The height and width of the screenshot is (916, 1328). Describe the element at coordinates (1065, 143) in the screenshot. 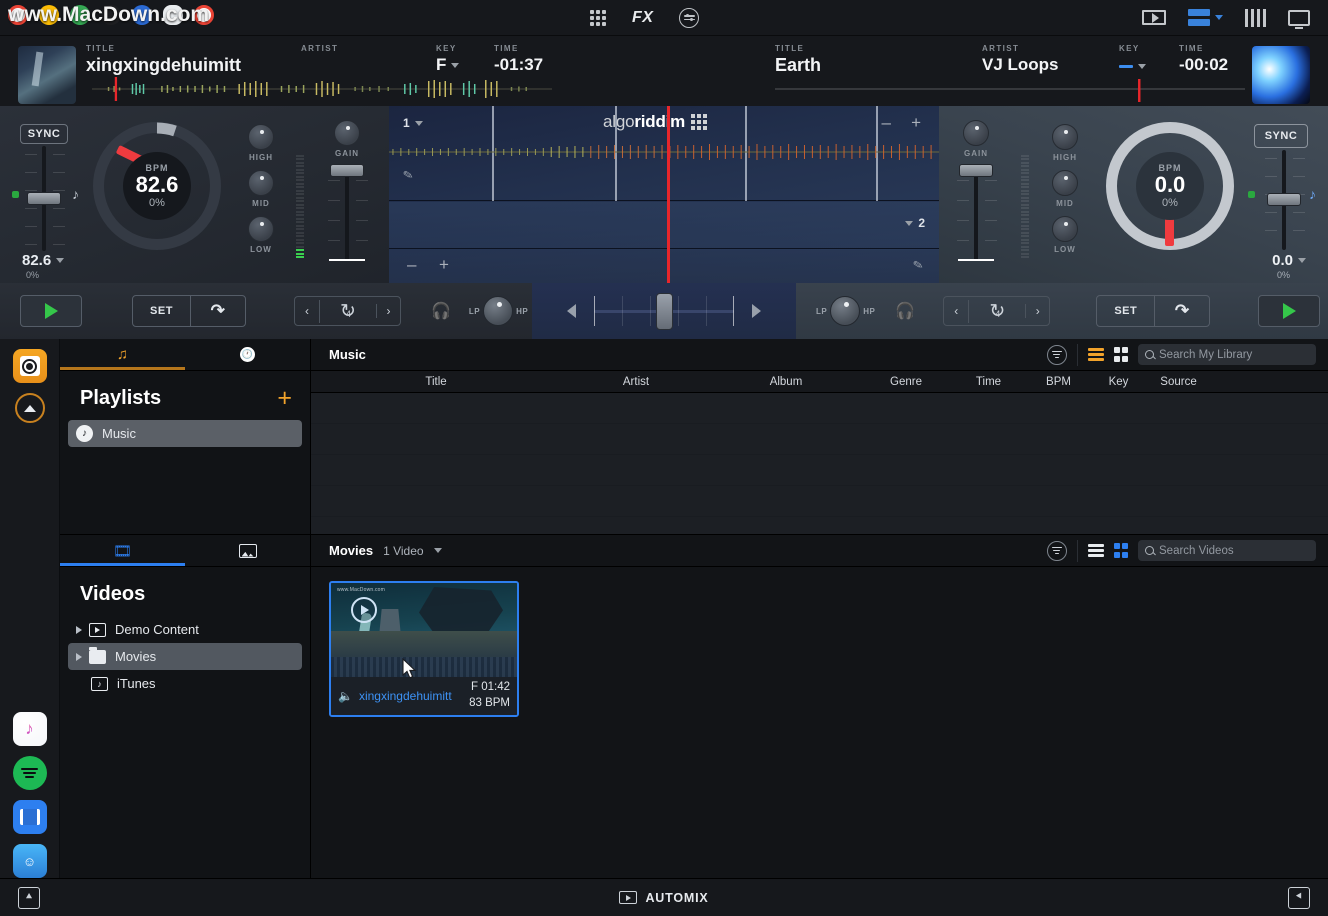

I see `deck-right-eq-high: HIGH` at that location.